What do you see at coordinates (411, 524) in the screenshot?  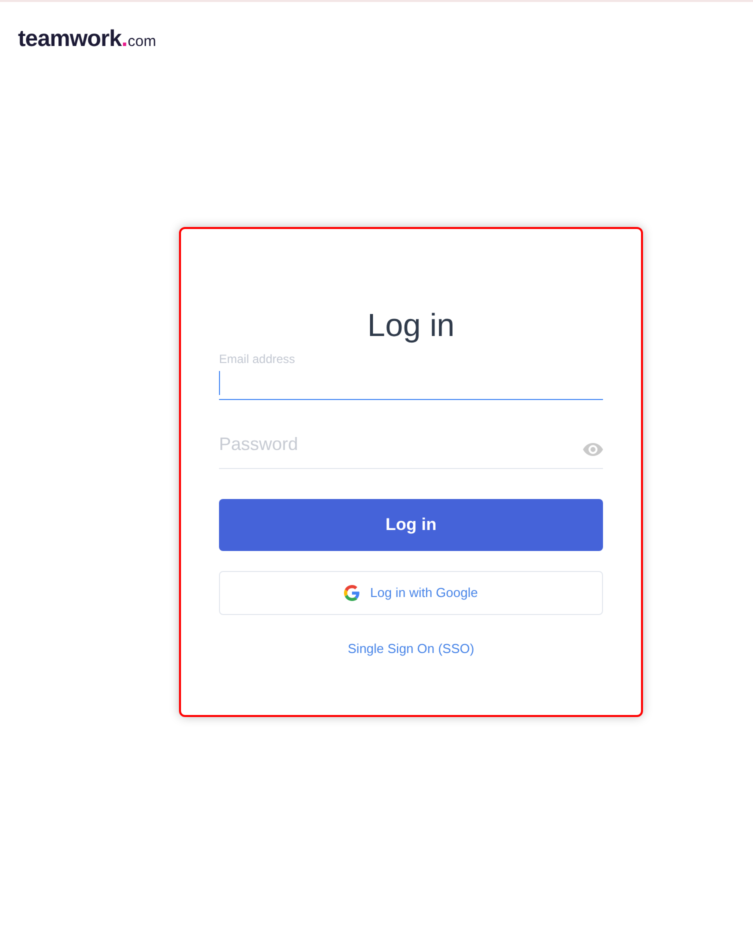 I see `login-button: Log in` at bounding box center [411, 524].